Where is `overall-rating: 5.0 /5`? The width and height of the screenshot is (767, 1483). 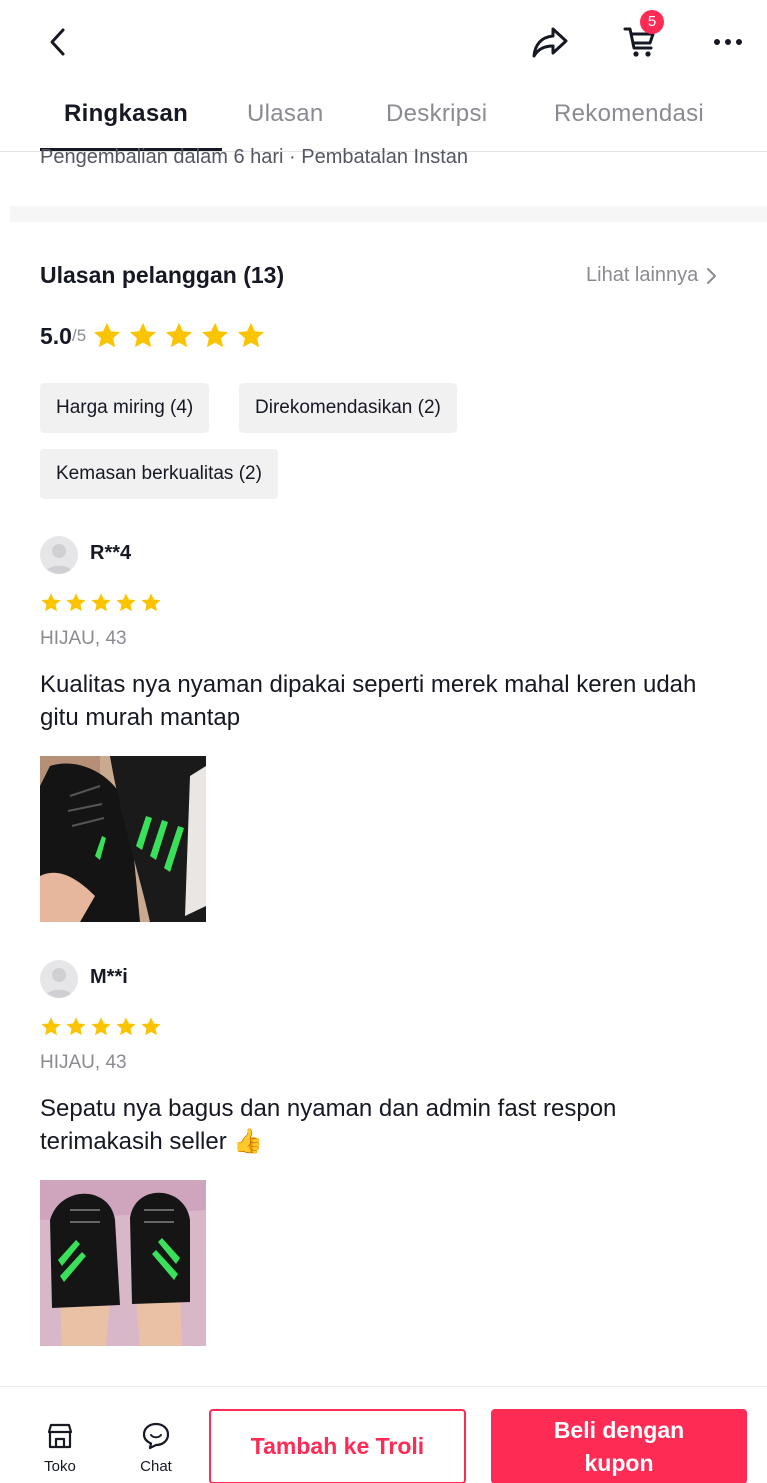
overall-rating: 5.0 /5 is located at coordinates (153, 336).